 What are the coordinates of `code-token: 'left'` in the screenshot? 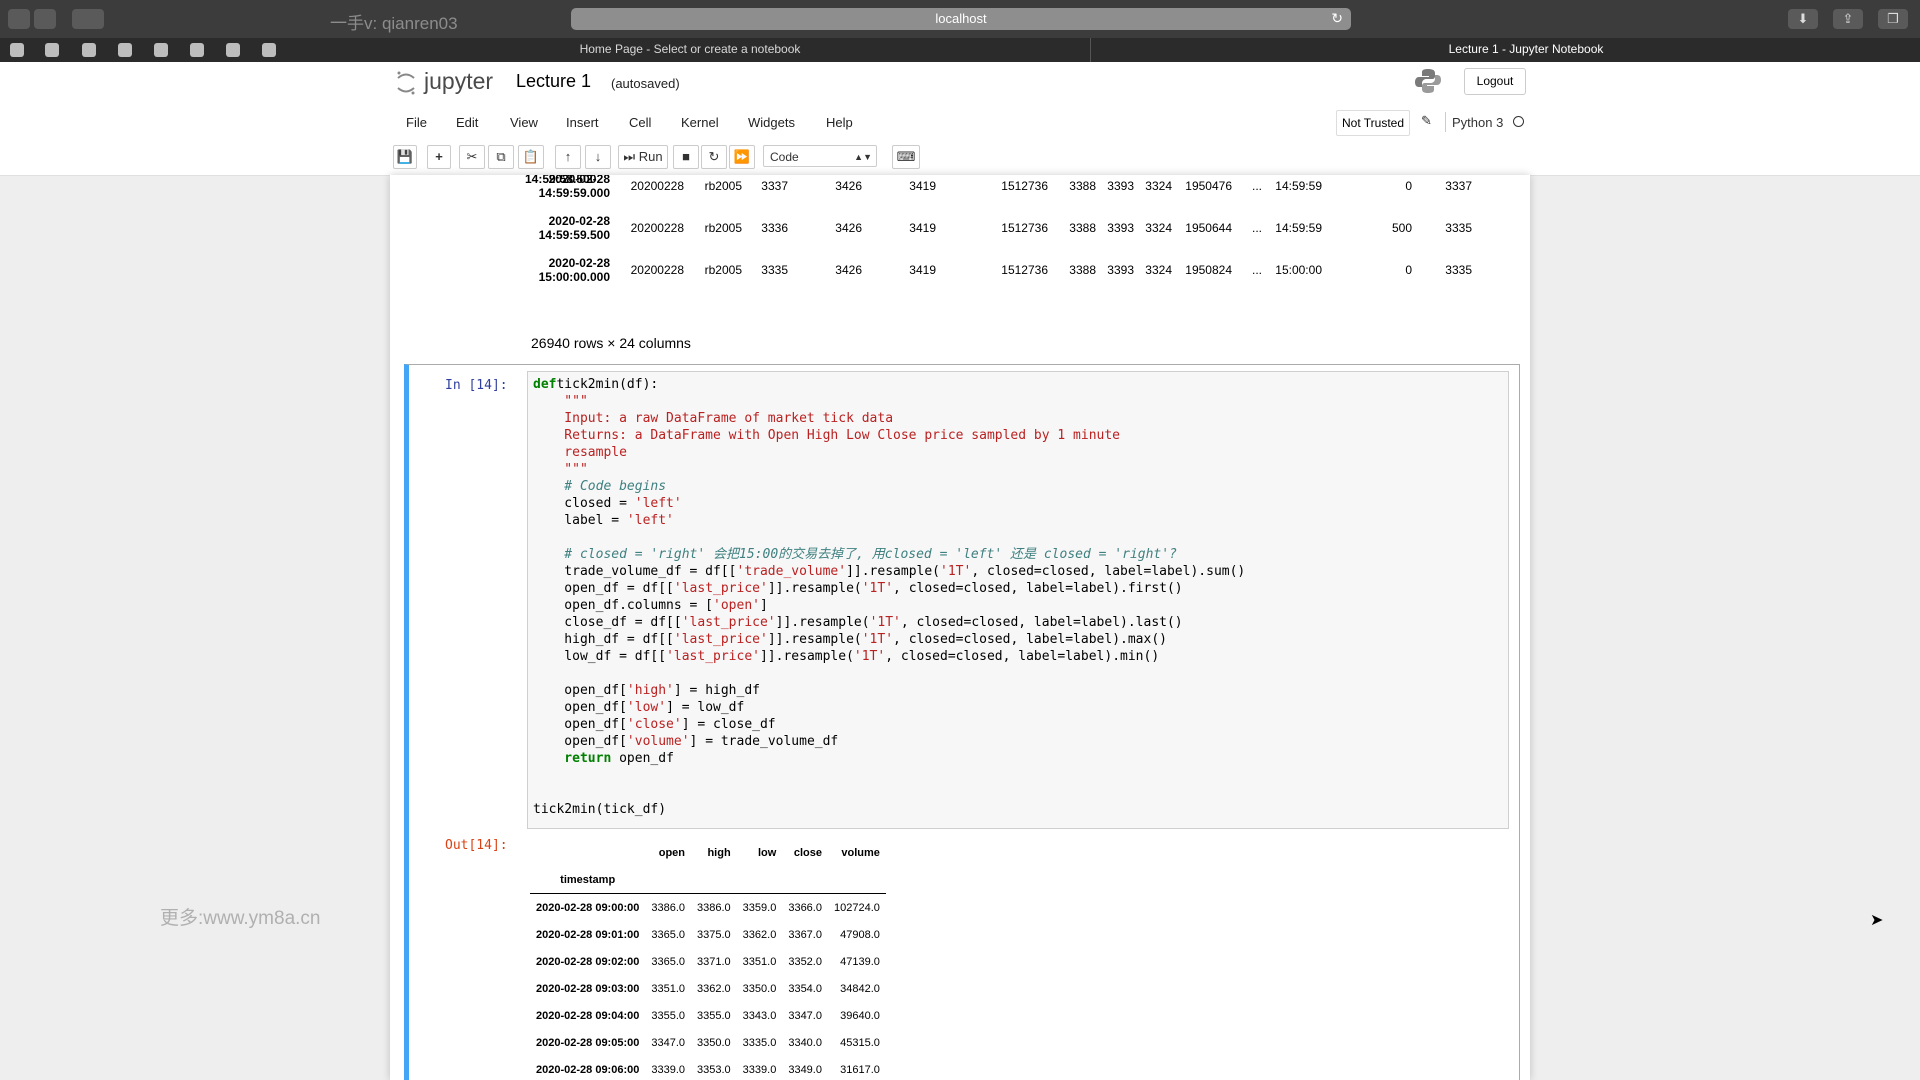 It's located at (658, 503).